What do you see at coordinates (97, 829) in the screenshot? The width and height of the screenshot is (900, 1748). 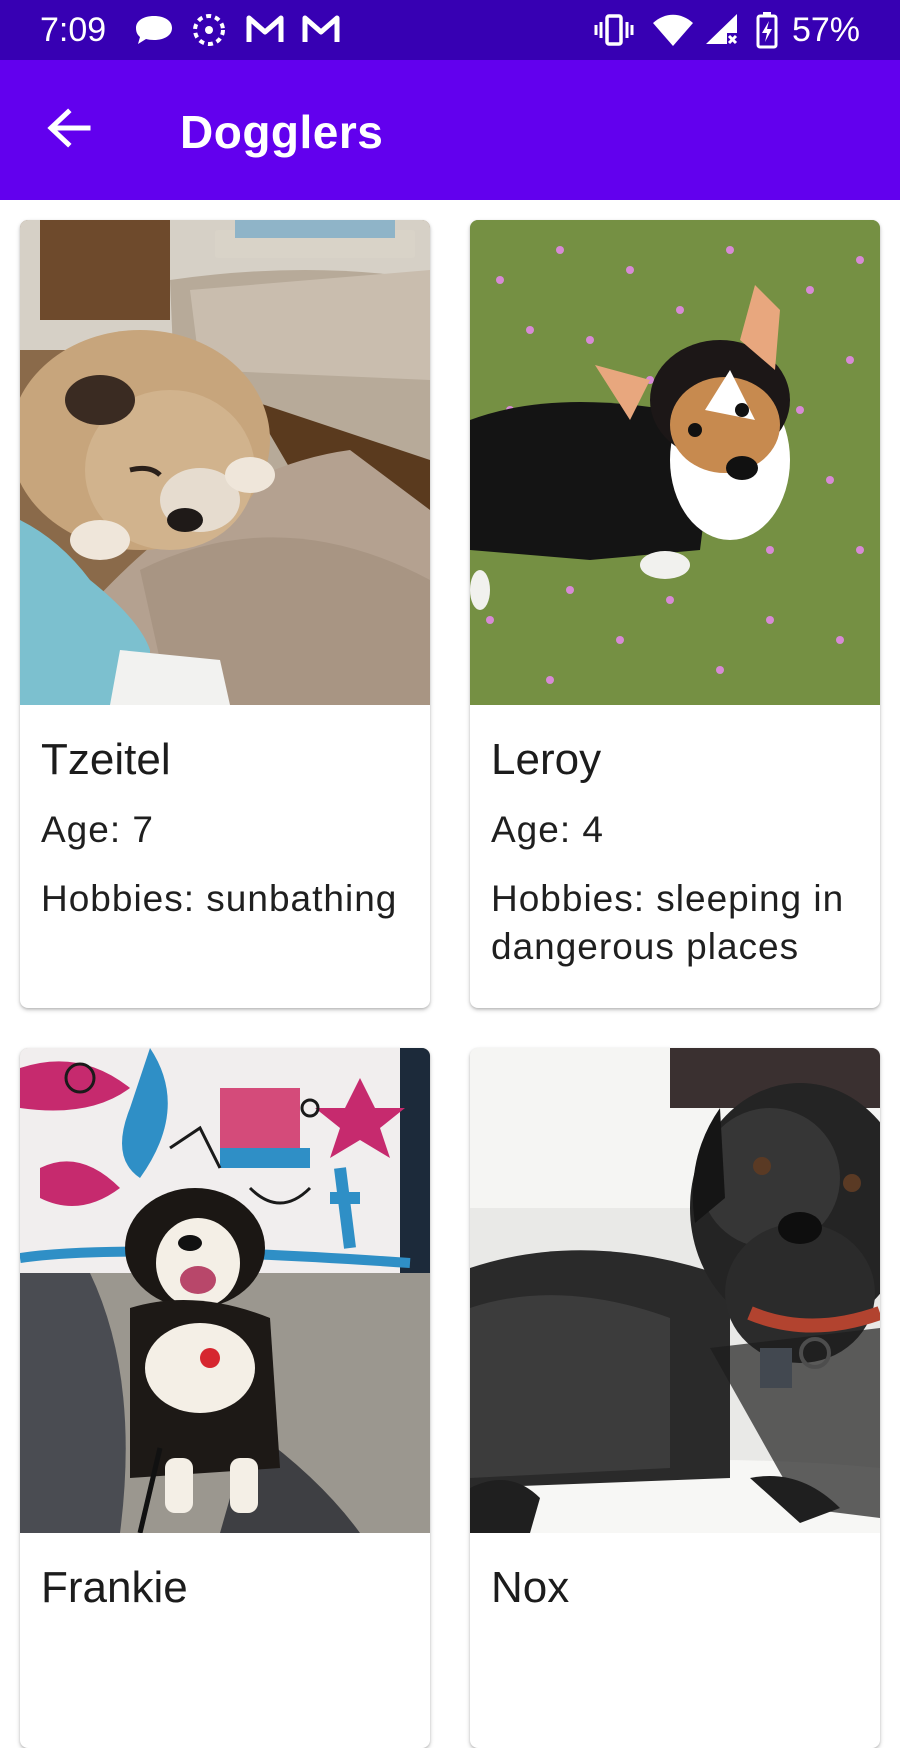 I see `dog-age: Age: 7` at bounding box center [97, 829].